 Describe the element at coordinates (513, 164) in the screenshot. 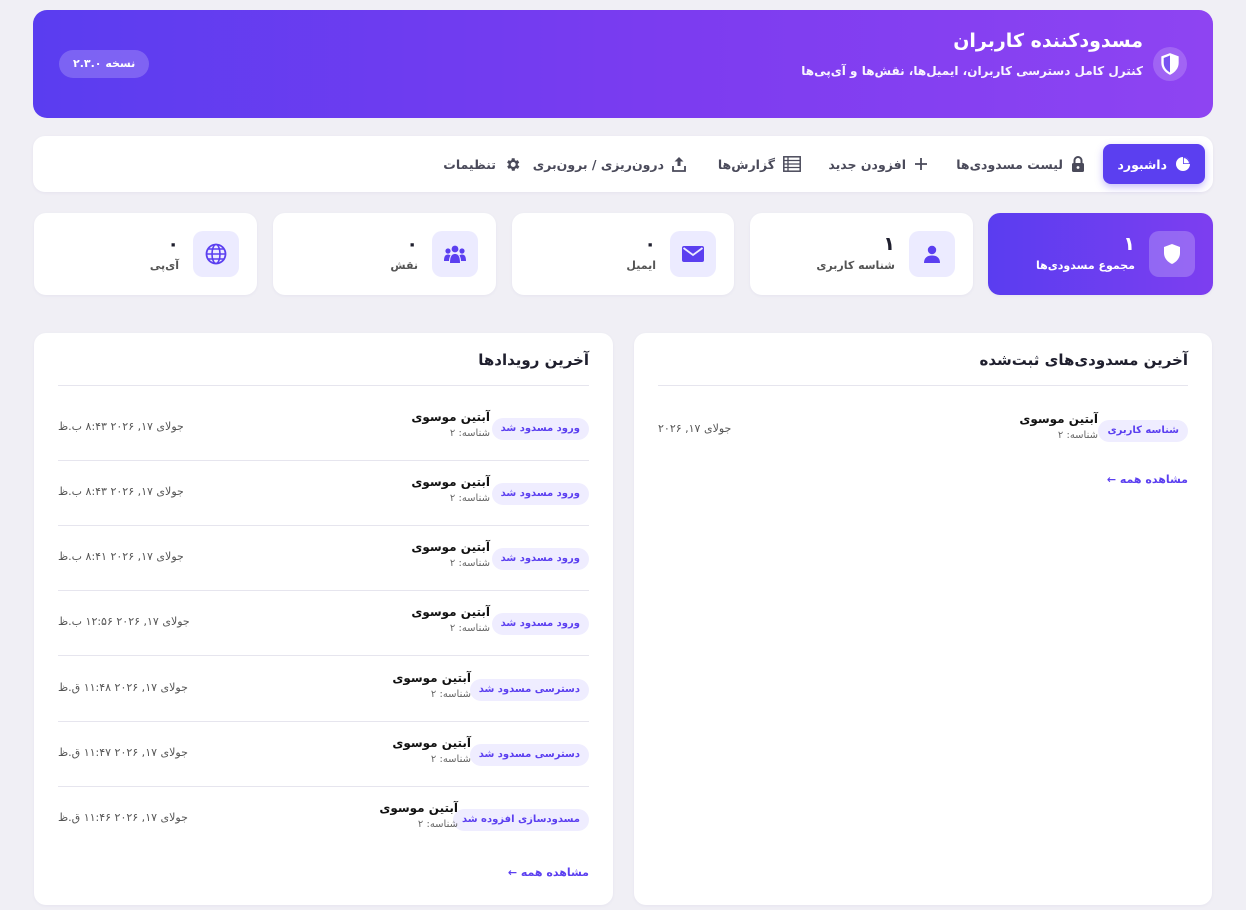

I see `gear-icon` at that location.